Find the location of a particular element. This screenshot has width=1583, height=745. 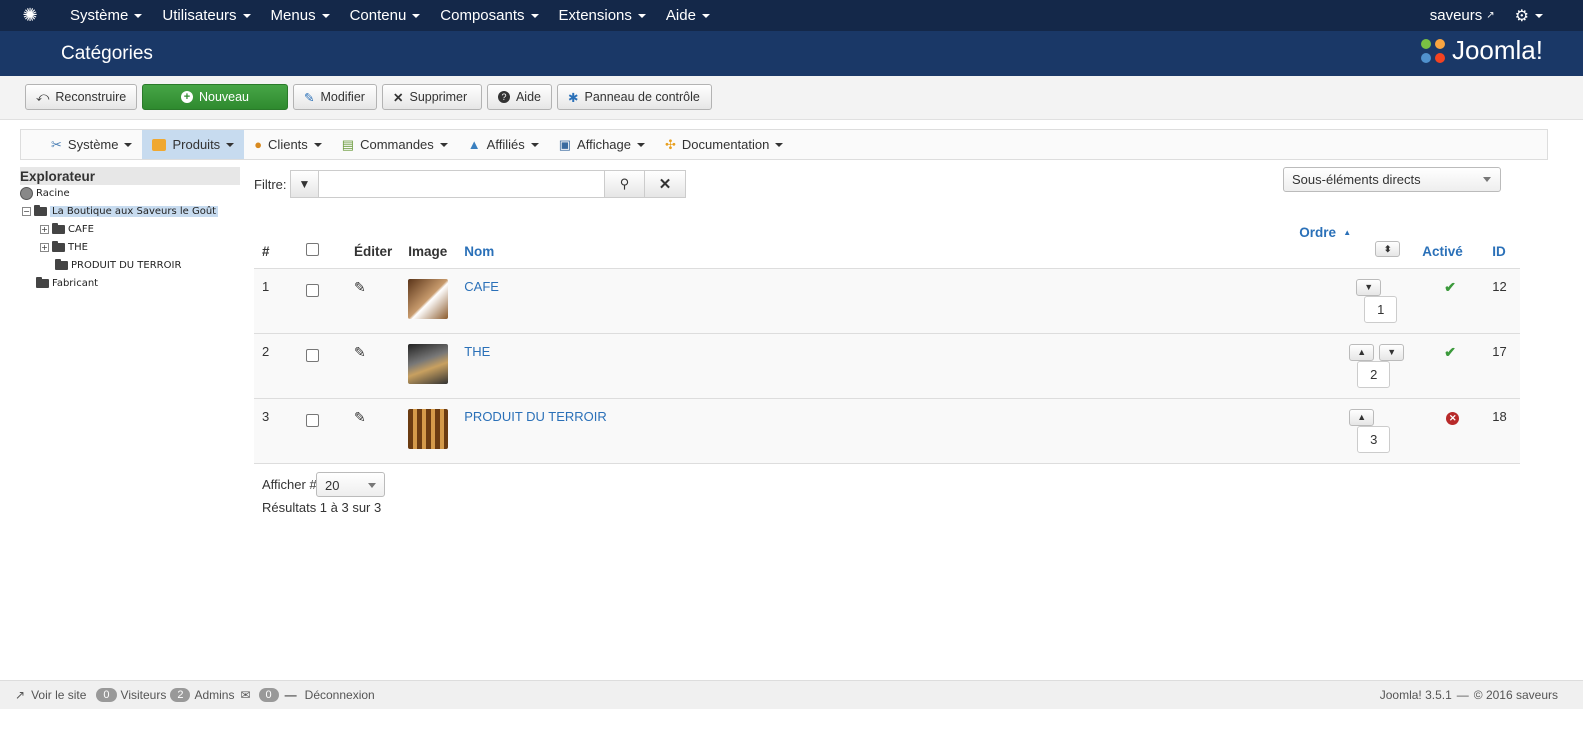

submenu-systeme: ✂ Système is located at coordinates (81, 144).